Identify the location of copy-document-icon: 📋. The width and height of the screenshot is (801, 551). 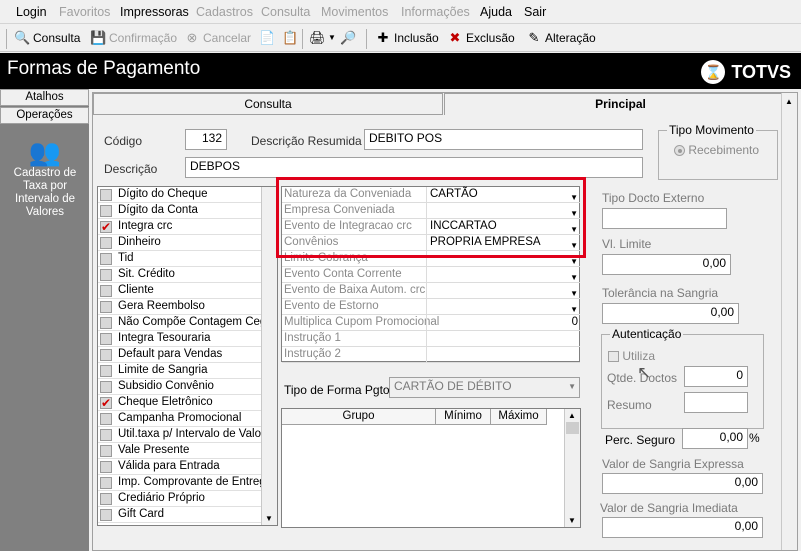
(290, 38).